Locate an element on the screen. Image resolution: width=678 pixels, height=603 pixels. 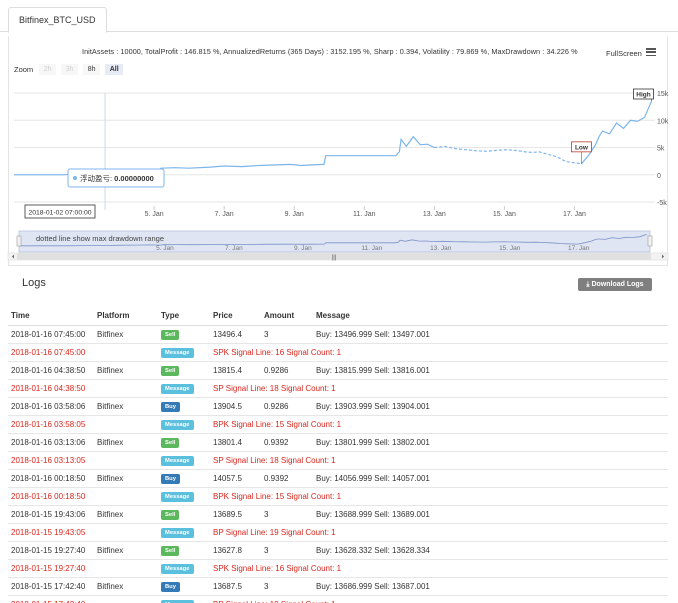
x-tick-label: 9. Jan is located at coordinates (294, 214).